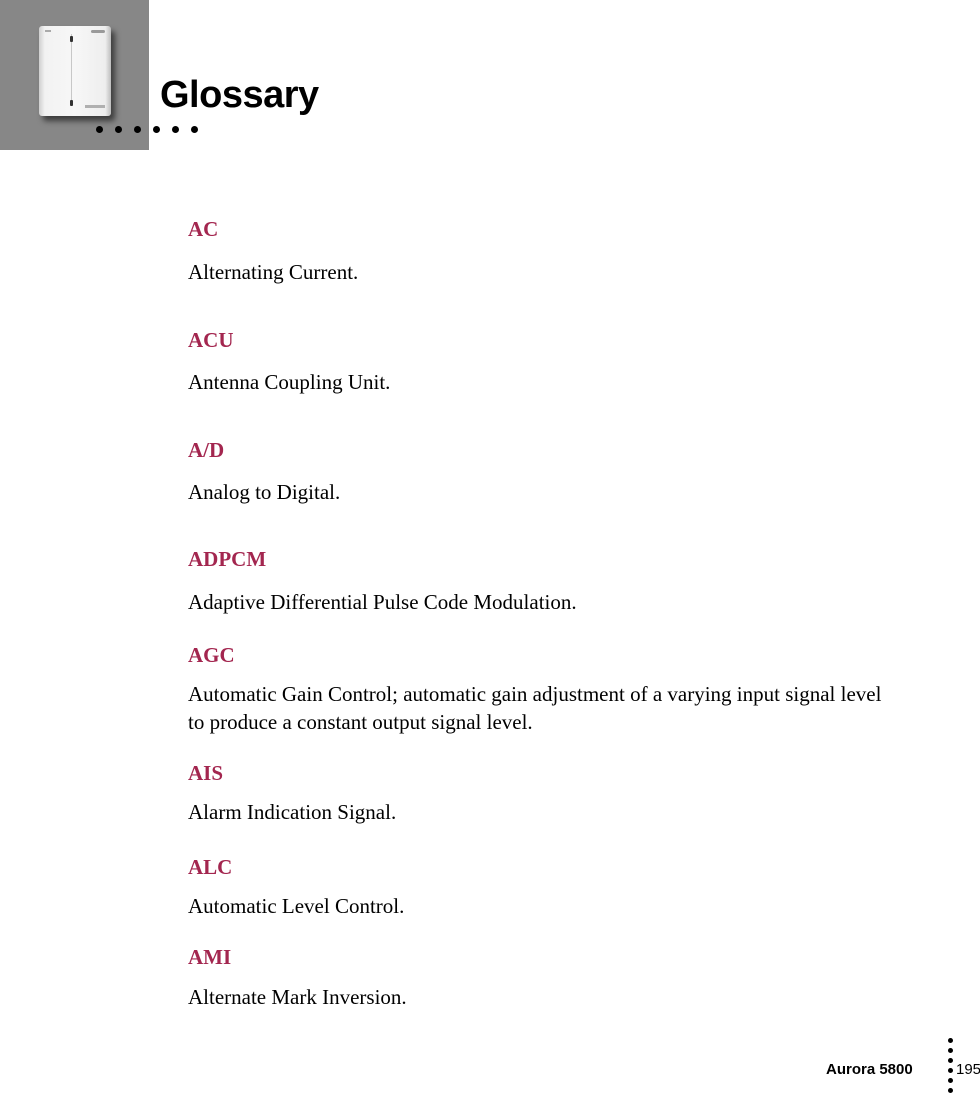 This screenshot has width=980, height=1106. What do you see at coordinates (210, 867) in the screenshot?
I see `glossary-term: ALC` at bounding box center [210, 867].